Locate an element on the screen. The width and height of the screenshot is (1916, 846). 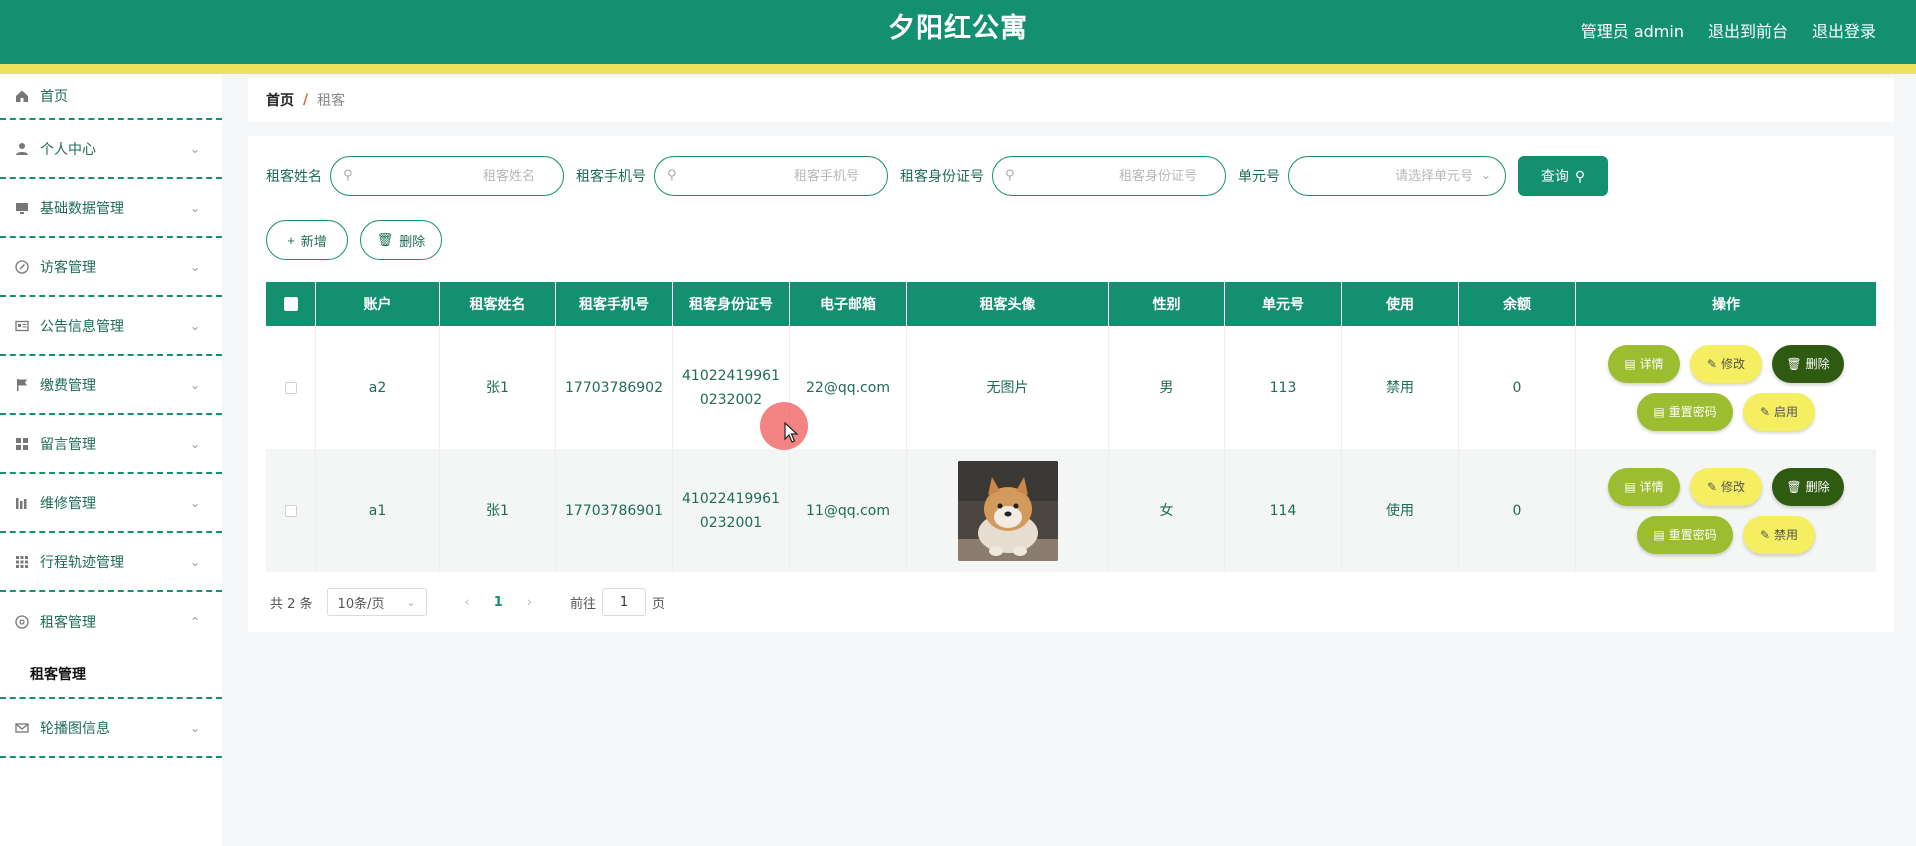
sidebar-item-message: 留言管理 ⌄ is located at coordinates (111, 444).